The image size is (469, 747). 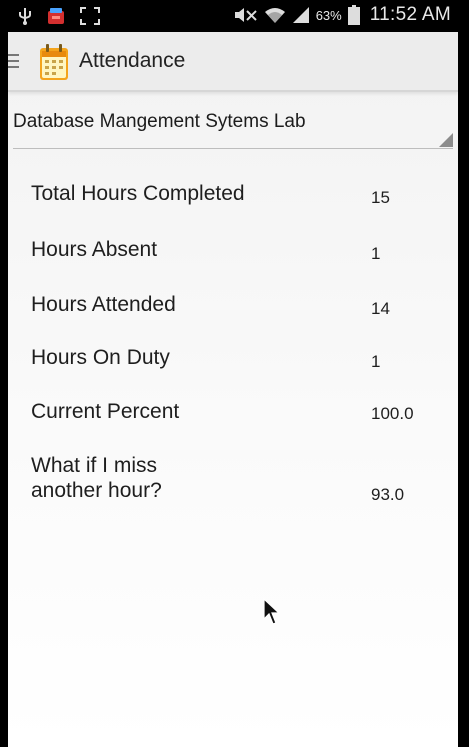 What do you see at coordinates (388, 494) in the screenshot?
I see `stat-value: 93.0` at bounding box center [388, 494].